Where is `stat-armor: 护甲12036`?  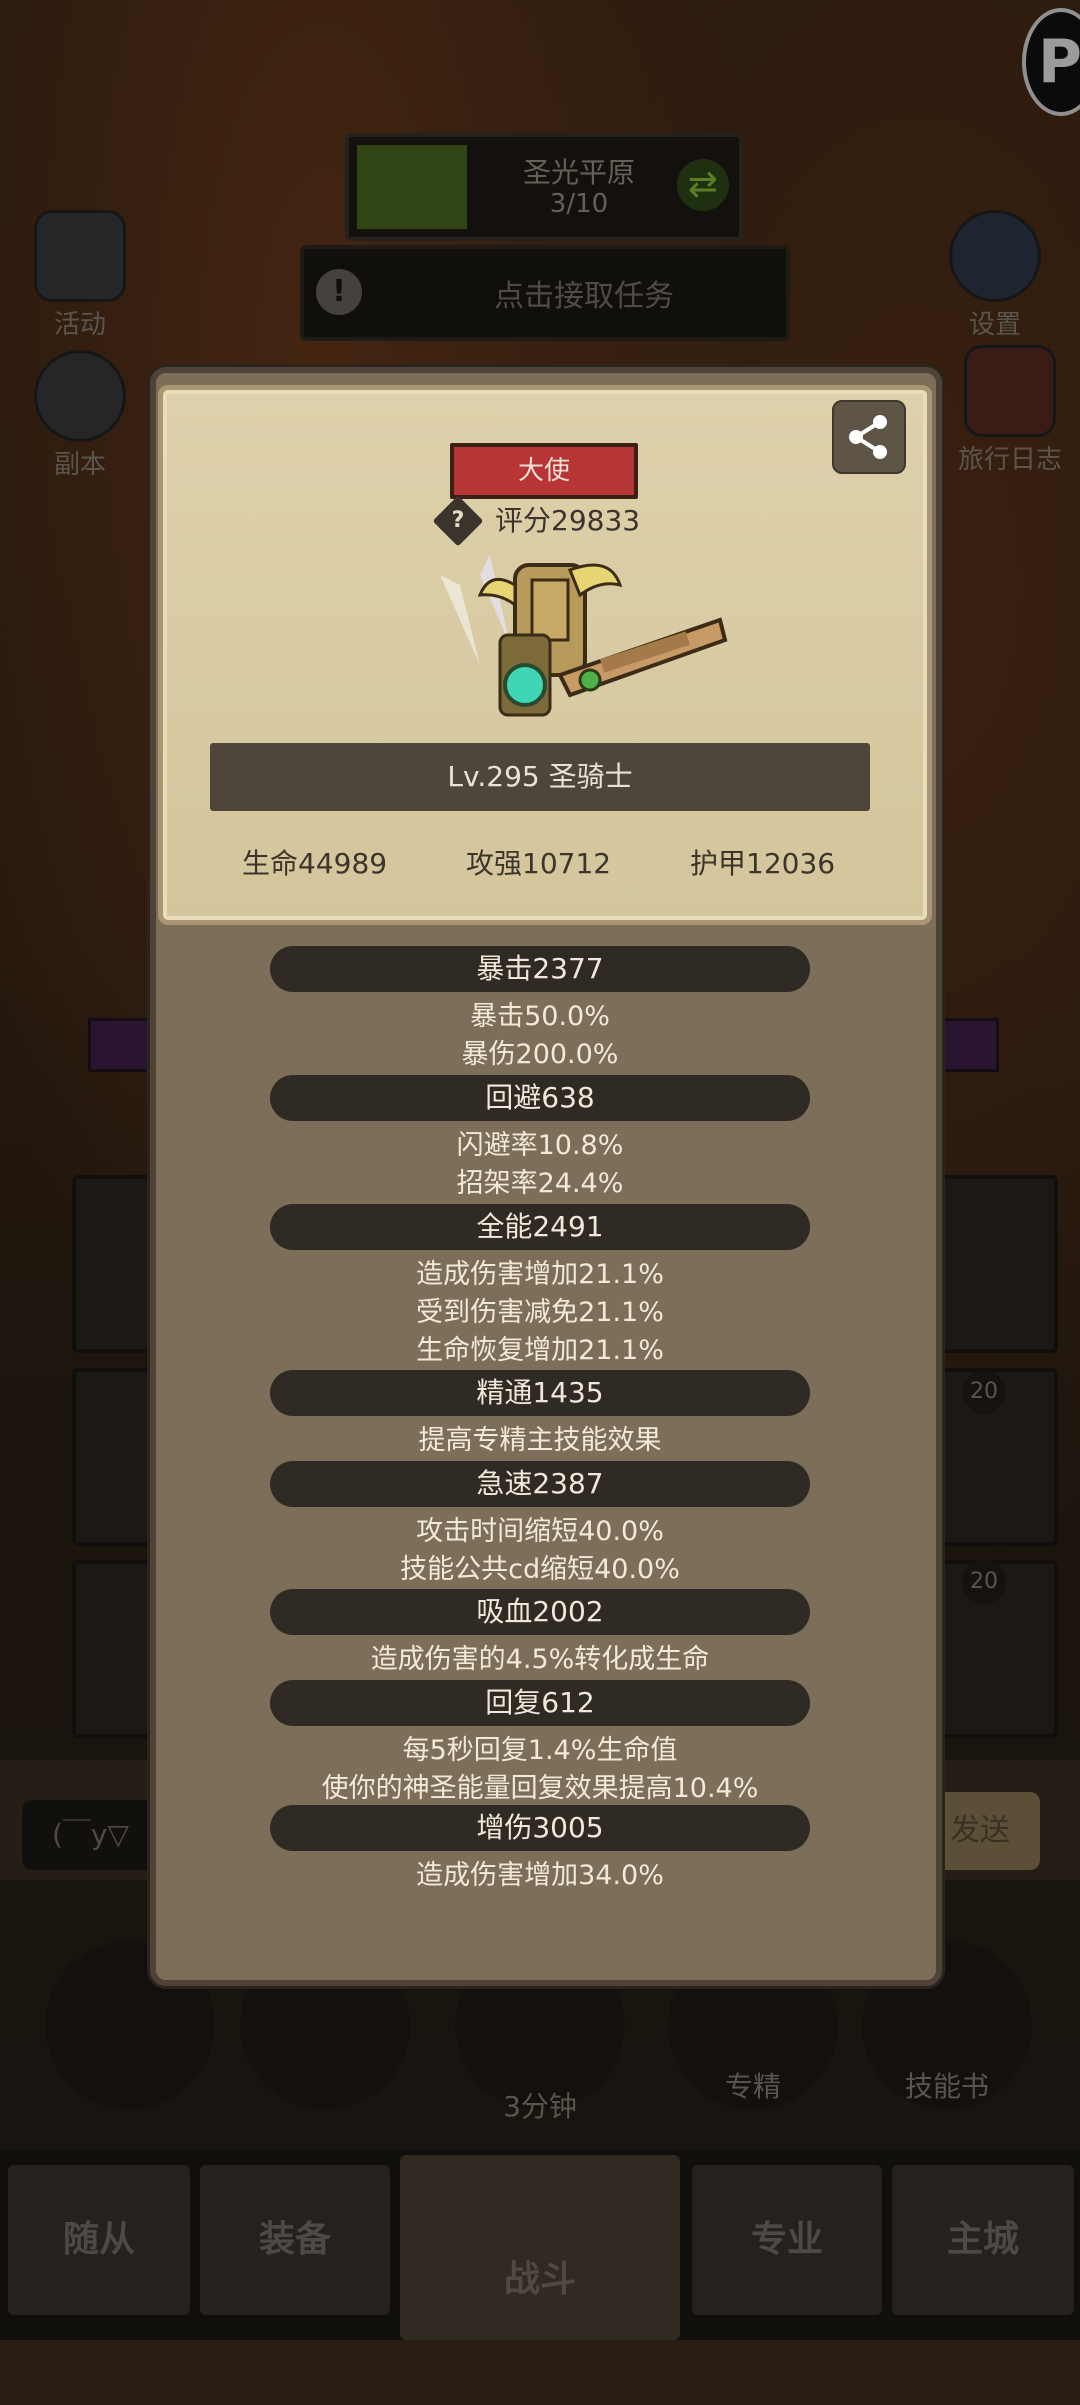 stat-armor: 护甲12036 is located at coordinates (763, 863).